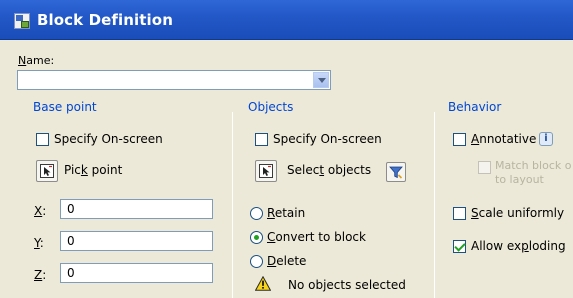 This screenshot has width=573, height=298. What do you see at coordinates (93, 170) in the screenshot?
I see `pick-point-label: Pick point` at bounding box center [93, 170].